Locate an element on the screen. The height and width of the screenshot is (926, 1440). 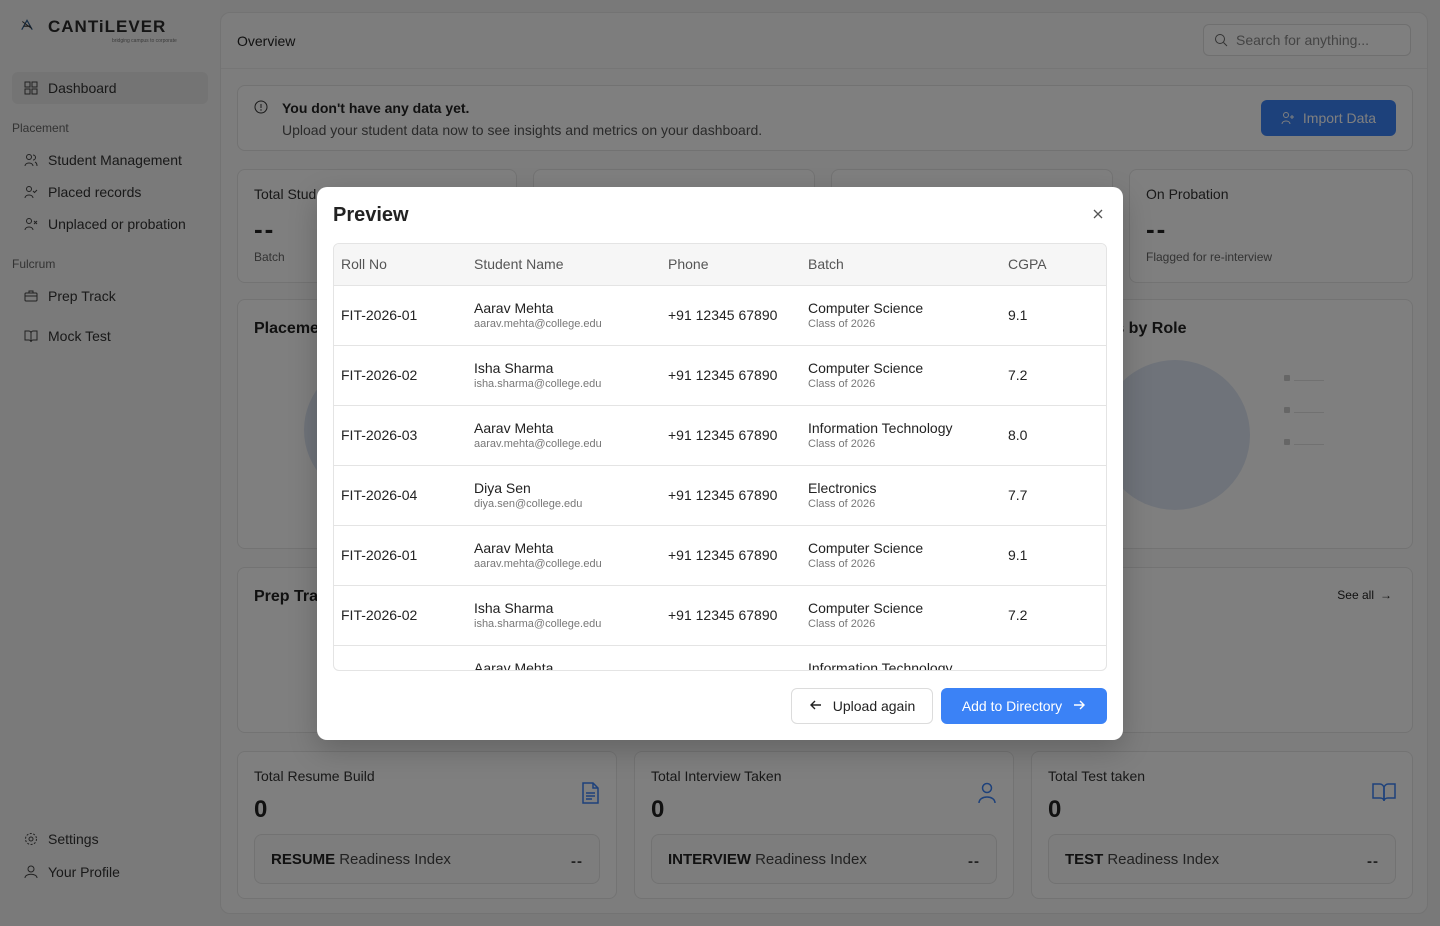
column-header: Roll No is located at coordinates (404, 265).